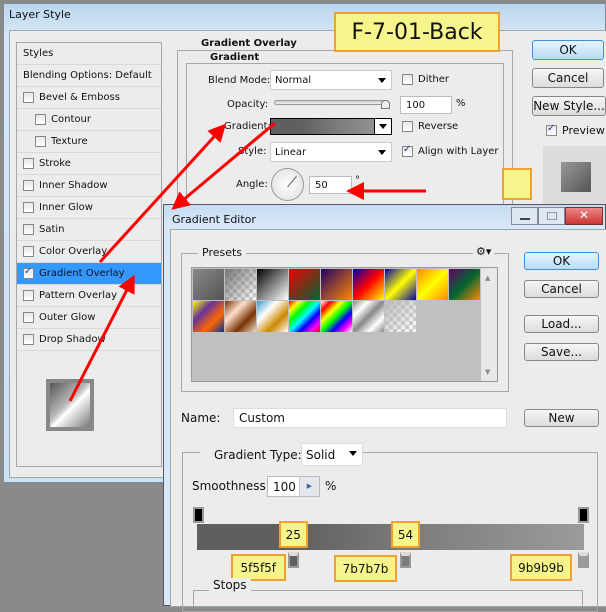  Describe the element at coordinates (223, 165) in the screenshot. I see `arrow-to-gradient-editor` at that location.